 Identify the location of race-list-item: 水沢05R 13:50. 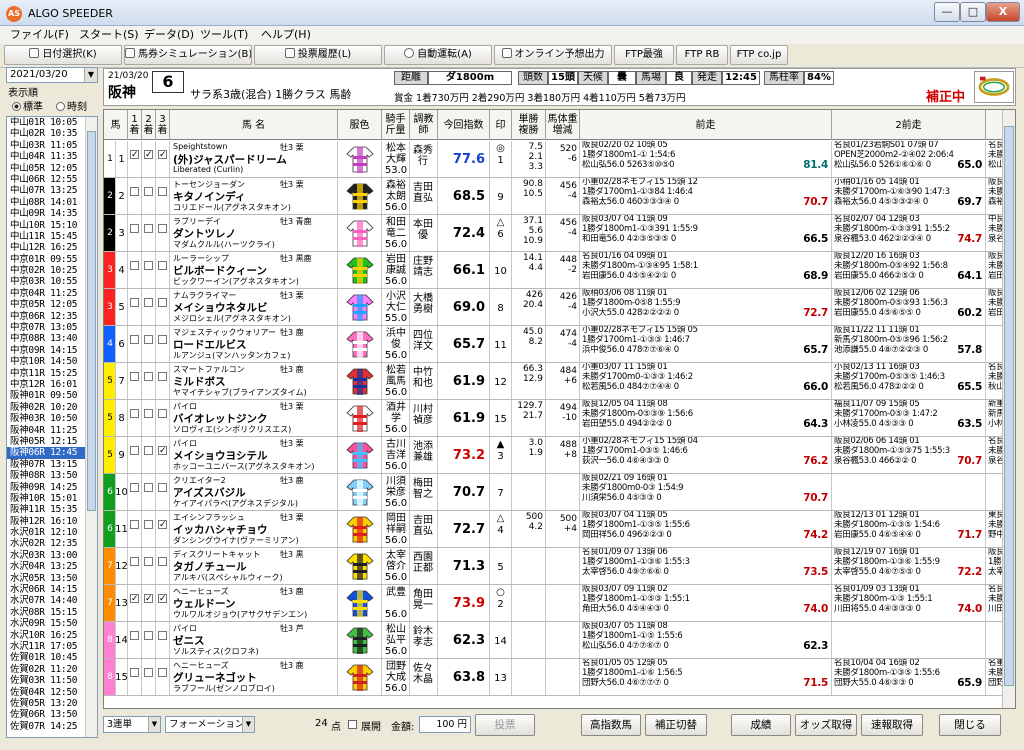
(52, 578).